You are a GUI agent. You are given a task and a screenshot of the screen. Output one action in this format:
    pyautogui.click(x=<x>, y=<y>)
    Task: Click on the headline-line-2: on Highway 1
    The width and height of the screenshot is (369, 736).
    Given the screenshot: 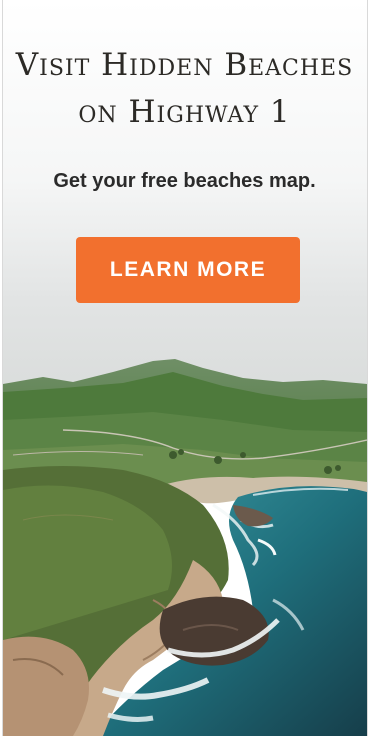 What is the action you would take?
    pyautogui.click(x=184, y=112)
    